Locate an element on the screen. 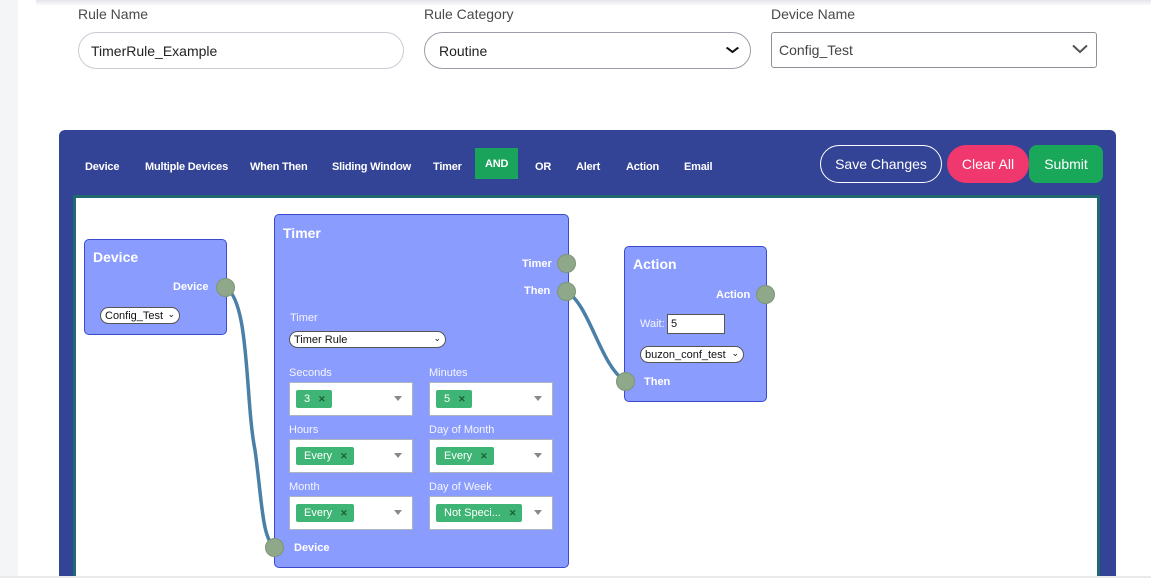 The image size is (1151, 578). timer-node-then-port is located at coordinates (566, 291).